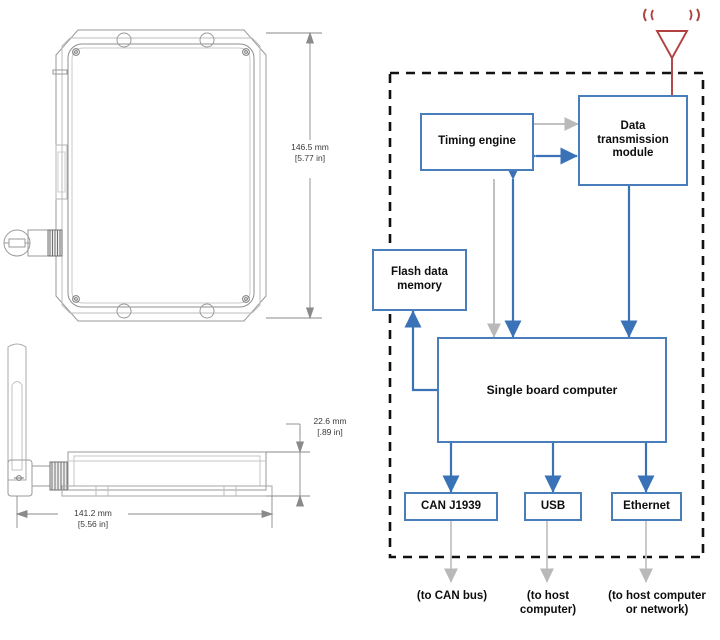 The image size is (720, 640). I want to click on block-usb-label: USB, so click(553, 505).